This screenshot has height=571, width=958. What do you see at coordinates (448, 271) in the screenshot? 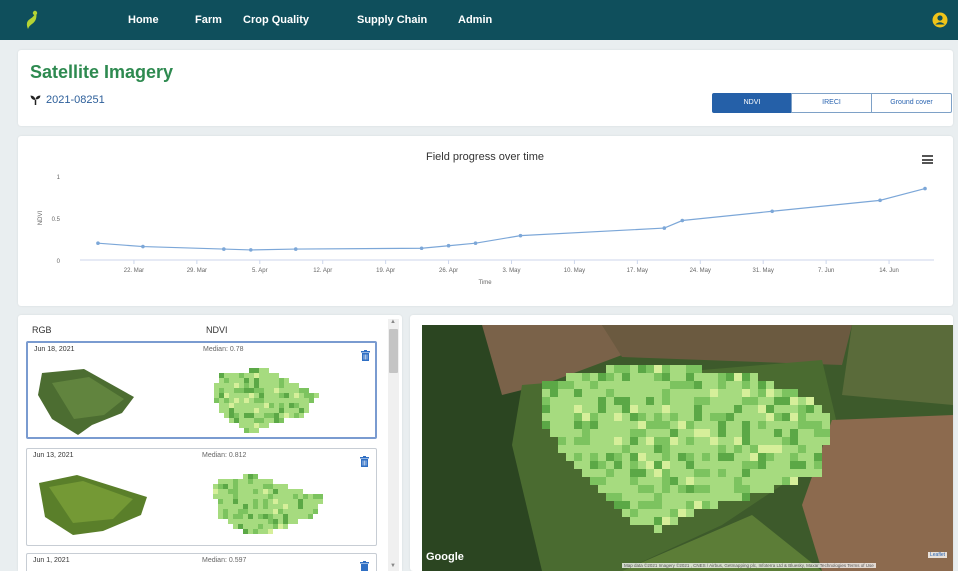
I see `x-tick-label: 26. Apr` at bounding box center [448, 271].